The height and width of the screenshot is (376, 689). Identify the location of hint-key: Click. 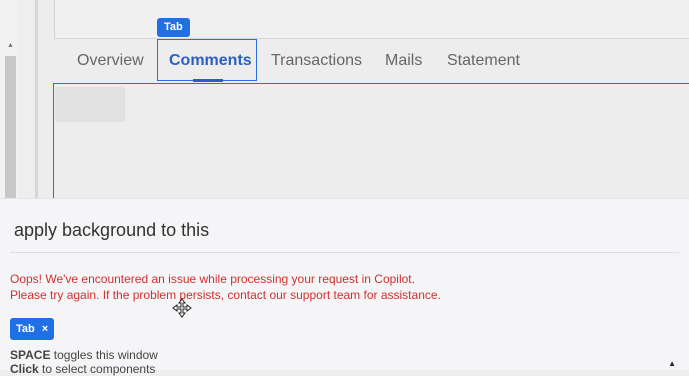
(24, 369).